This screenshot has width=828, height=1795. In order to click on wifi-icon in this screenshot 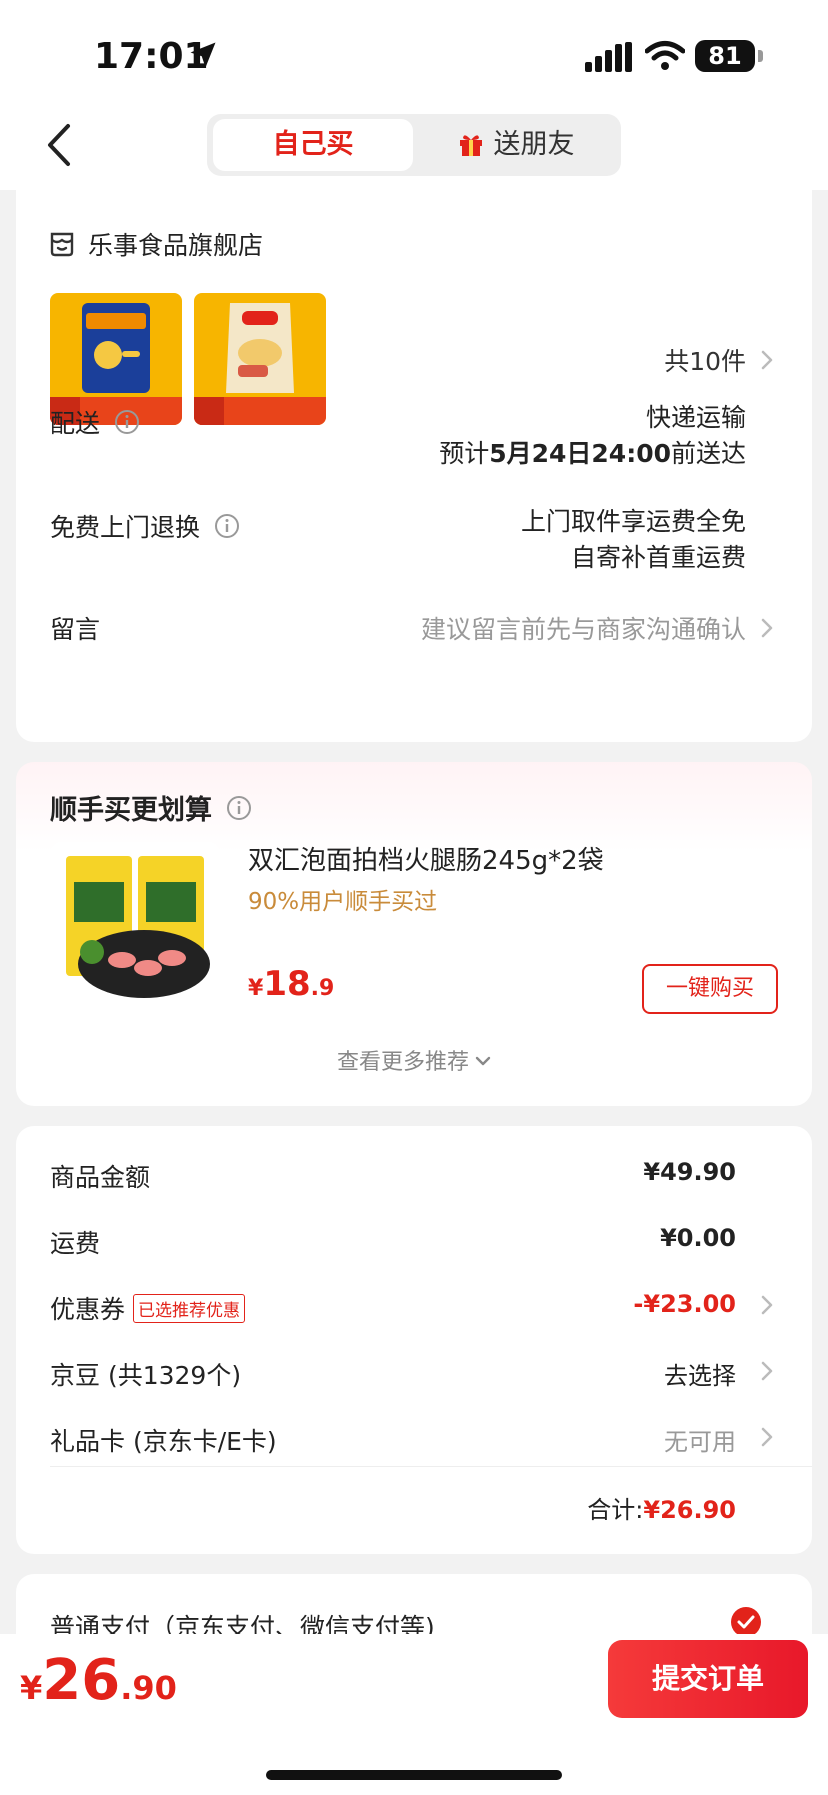, I will do `click(665, 55)`.